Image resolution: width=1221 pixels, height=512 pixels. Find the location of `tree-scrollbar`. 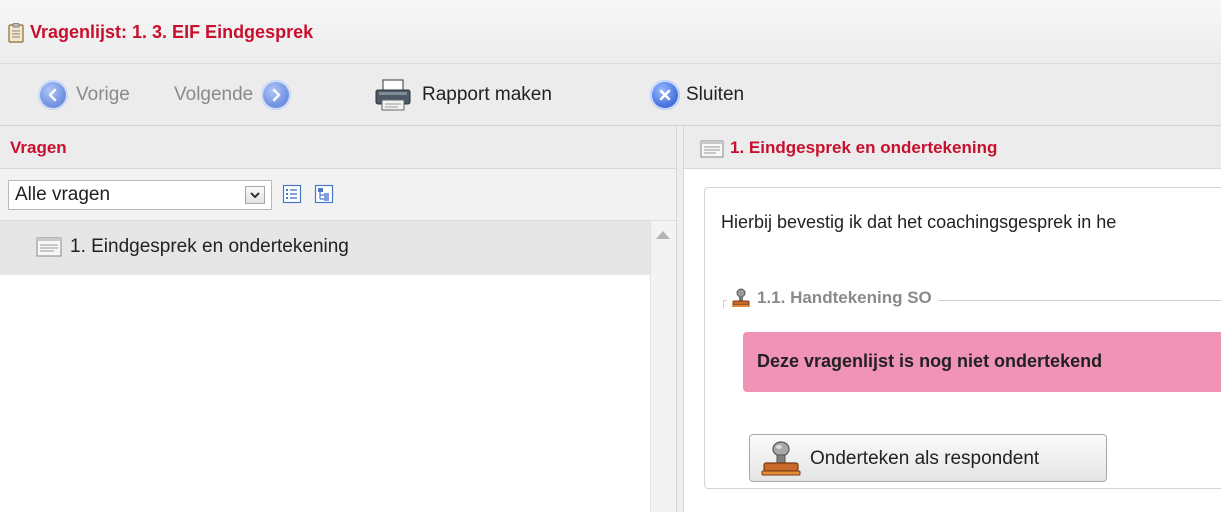

tree-scrollbar is located at coordinates (663, 366).